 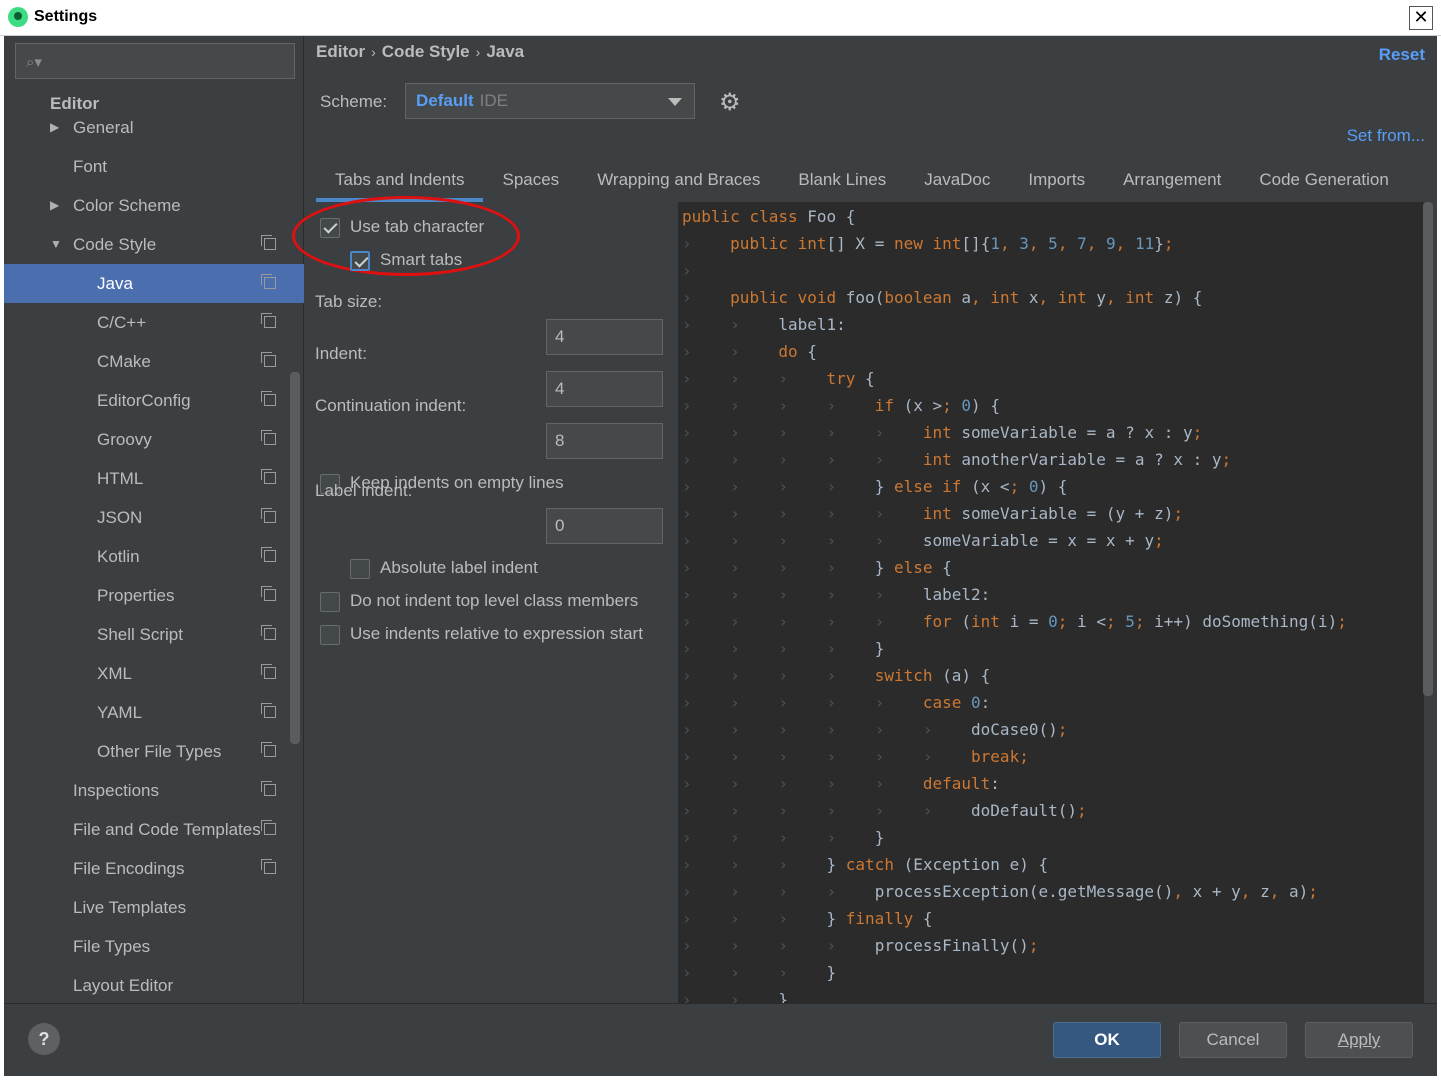 What do you see at coordinates (481, 635) in the screenshot?
I see `relative-to-expression-option: Use indents relative to expression start` at bounding box center [481, 635].